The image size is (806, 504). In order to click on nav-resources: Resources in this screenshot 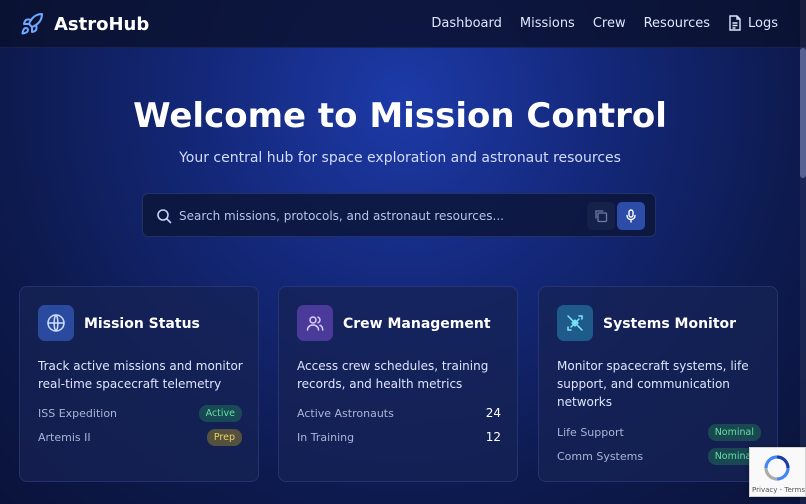, I will do `click(677, 23)`.